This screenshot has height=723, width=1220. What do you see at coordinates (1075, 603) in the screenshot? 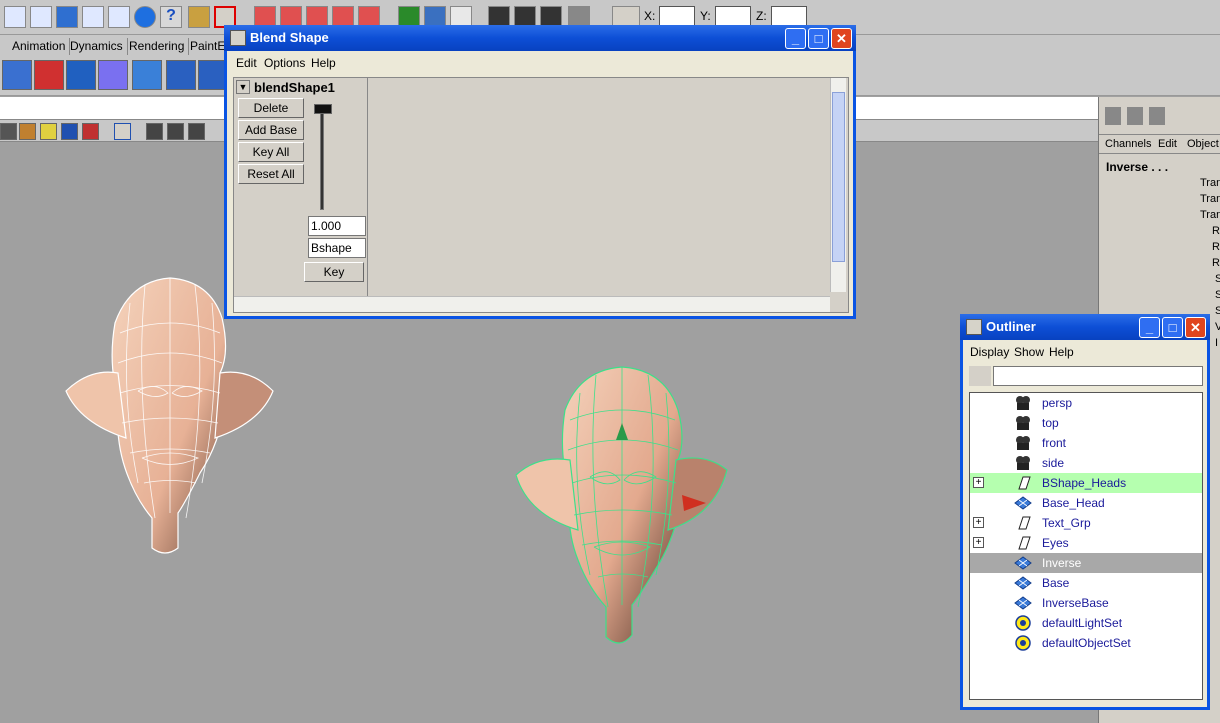
I see `outliner-item-label: InverseBase` at bounding box center [1075, 603].